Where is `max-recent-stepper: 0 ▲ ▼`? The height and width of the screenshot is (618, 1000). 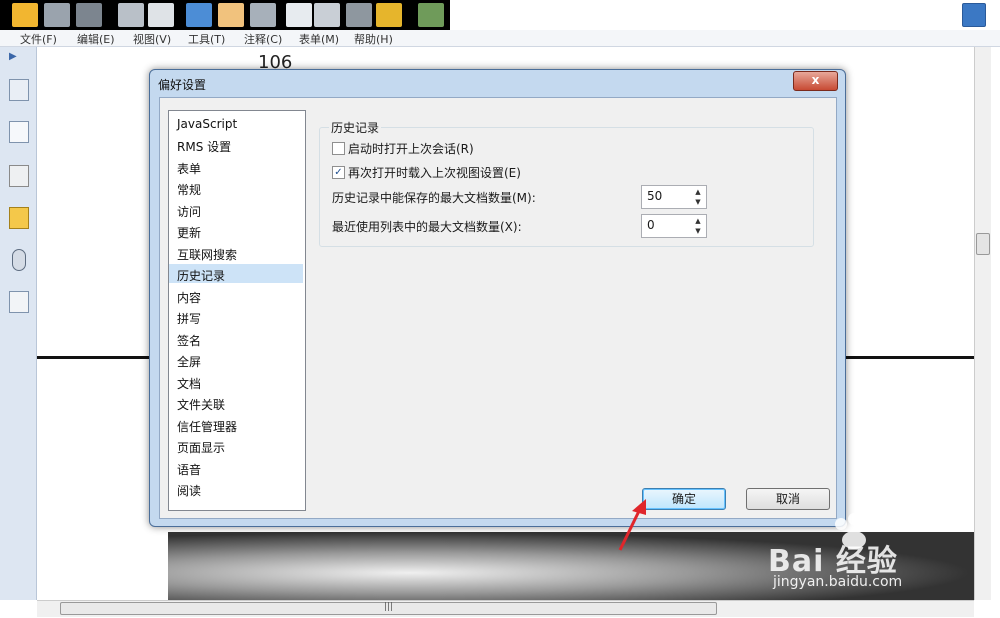 max-recent-stepper: 0 ▲ ▼ is located at coordinates (674, 226).